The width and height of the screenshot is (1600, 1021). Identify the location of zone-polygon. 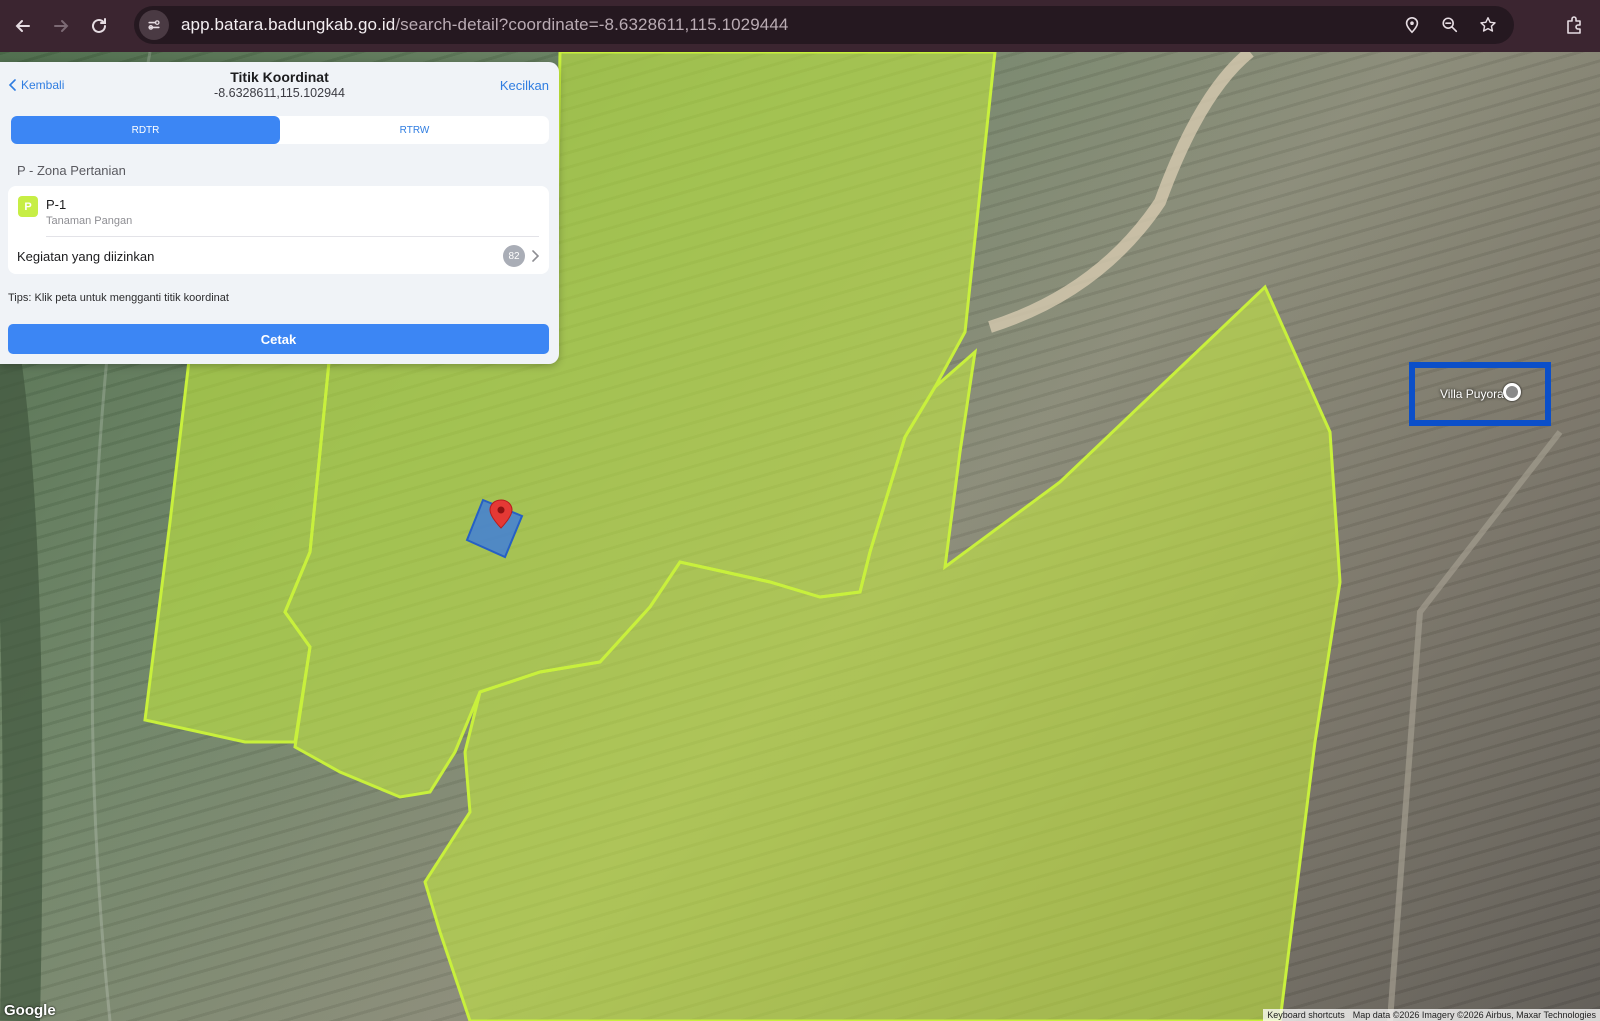
(237, 547).